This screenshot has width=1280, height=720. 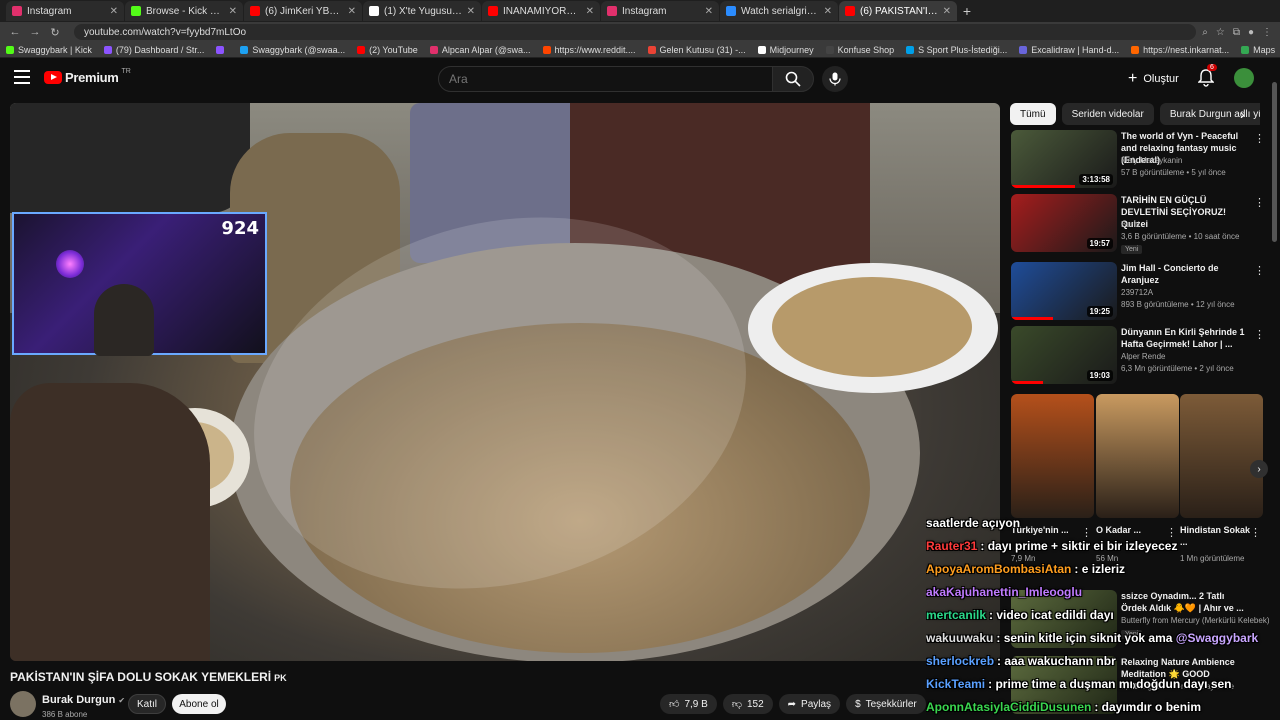 What do you see at coordinates (835, 79) in the screenshot?
I see `voice-search-button` at bounding box center [835, 79].